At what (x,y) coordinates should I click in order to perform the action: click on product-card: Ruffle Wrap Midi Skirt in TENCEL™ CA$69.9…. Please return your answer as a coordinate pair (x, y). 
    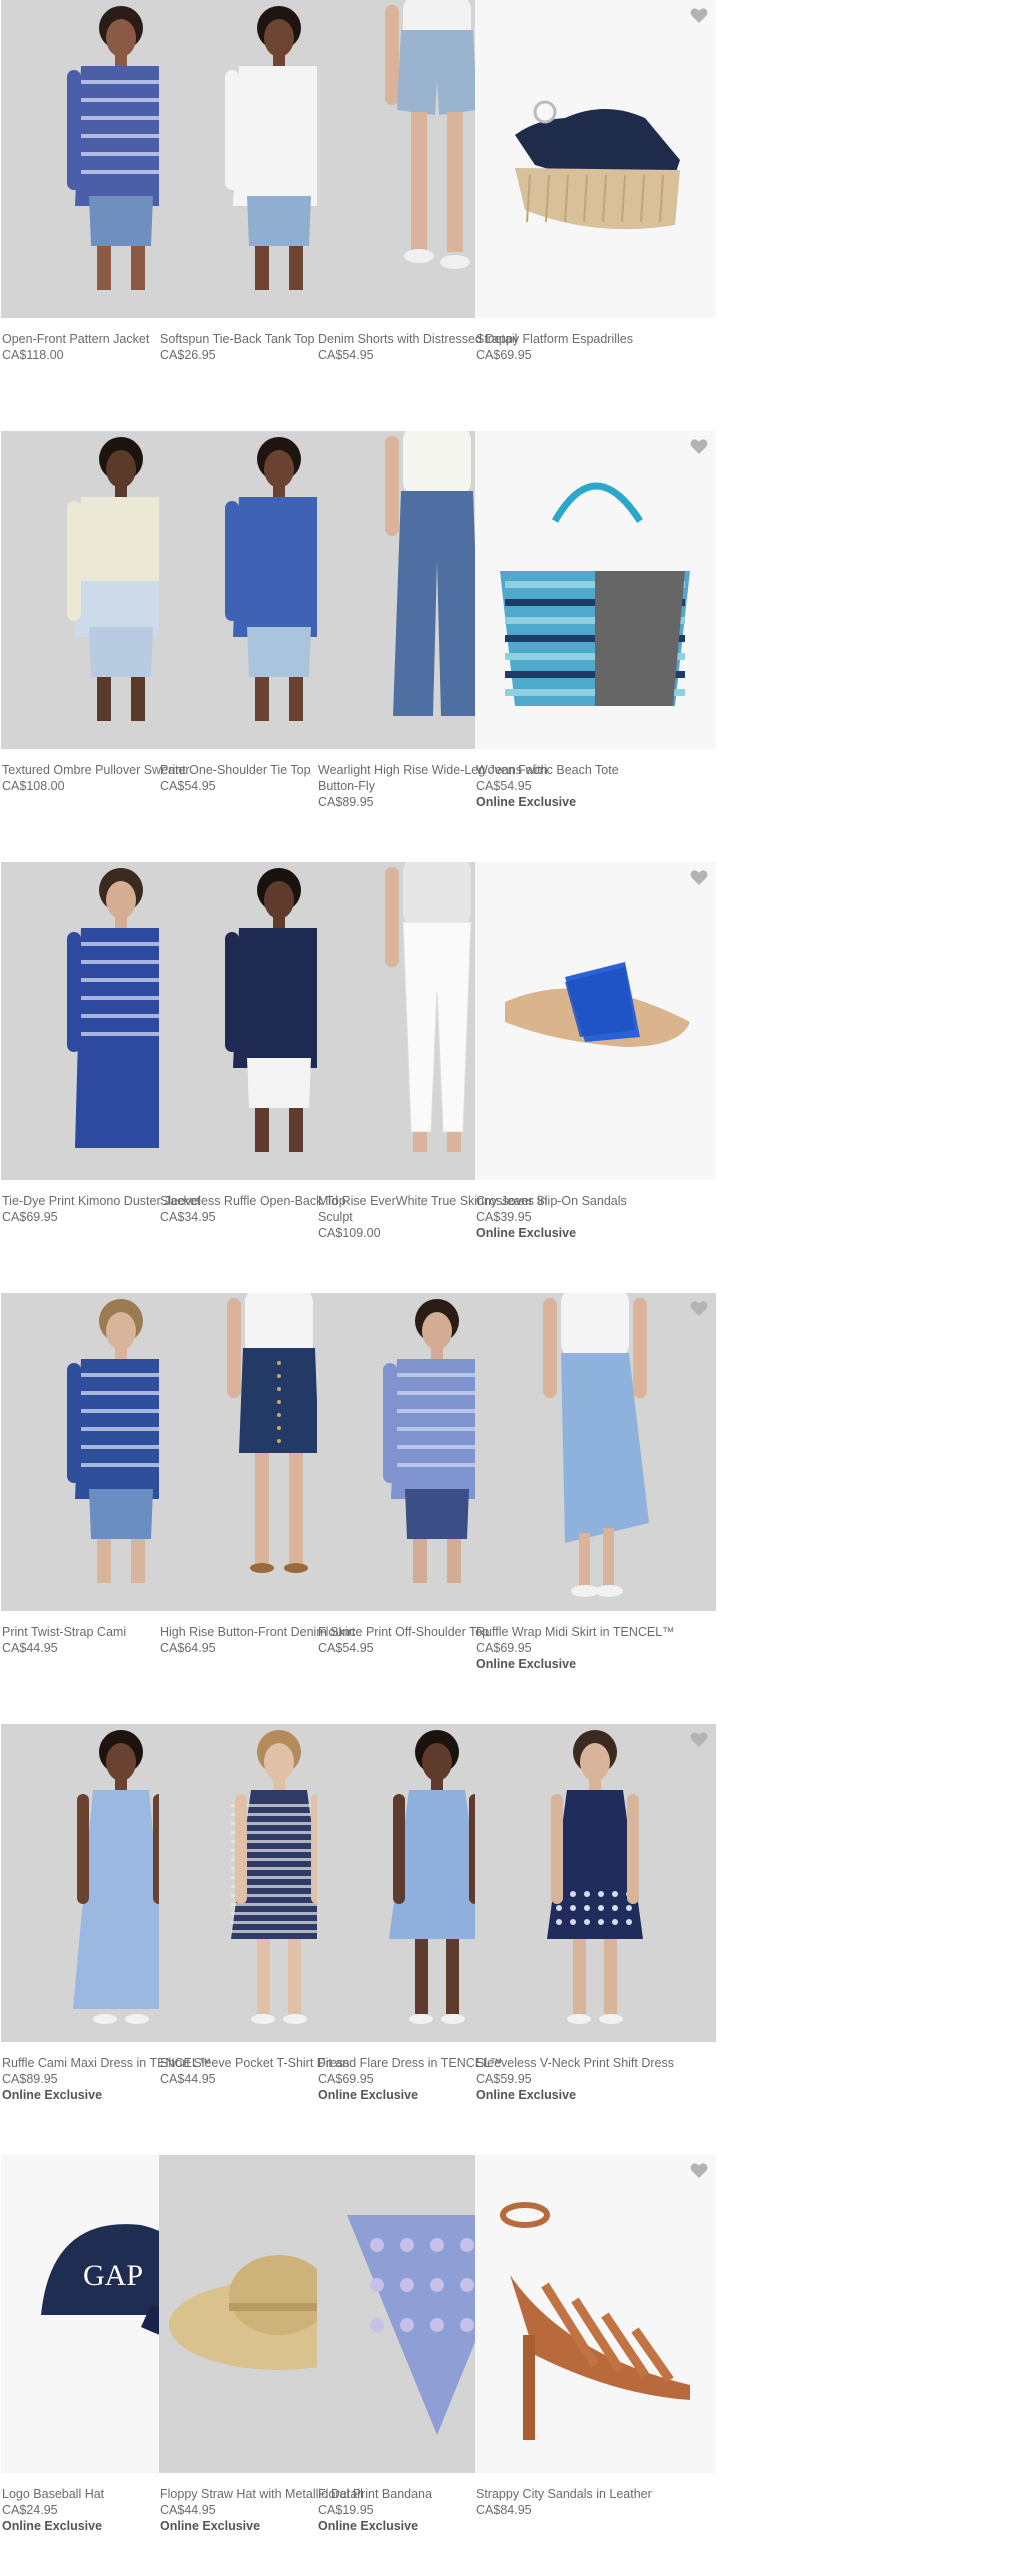
    Looking at the image, I should click on (597, 1503).